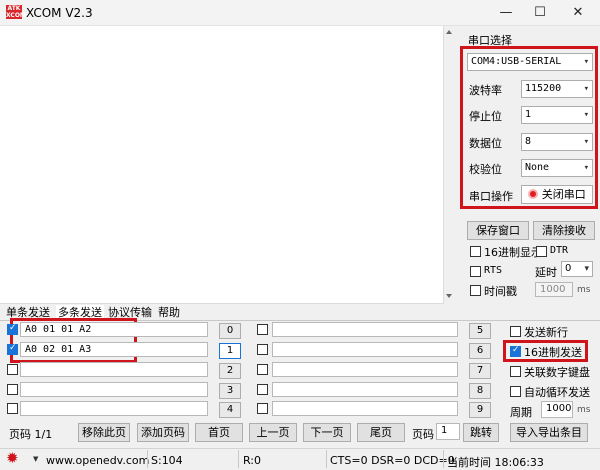 This screenshot has width=600, height=470. What do you see at coordinates (557, 168) in the screenshot?
I see `parity-select: None ▾` at bounding box center [557, 168].